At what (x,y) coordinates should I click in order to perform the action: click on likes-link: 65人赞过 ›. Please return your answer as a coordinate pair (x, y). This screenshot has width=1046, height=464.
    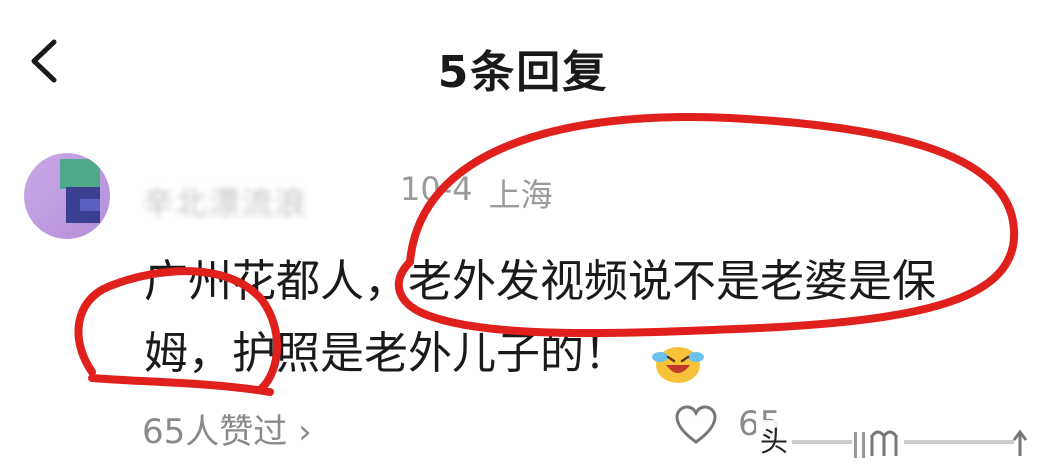
    Looking at the image, I should click on (227, 428).